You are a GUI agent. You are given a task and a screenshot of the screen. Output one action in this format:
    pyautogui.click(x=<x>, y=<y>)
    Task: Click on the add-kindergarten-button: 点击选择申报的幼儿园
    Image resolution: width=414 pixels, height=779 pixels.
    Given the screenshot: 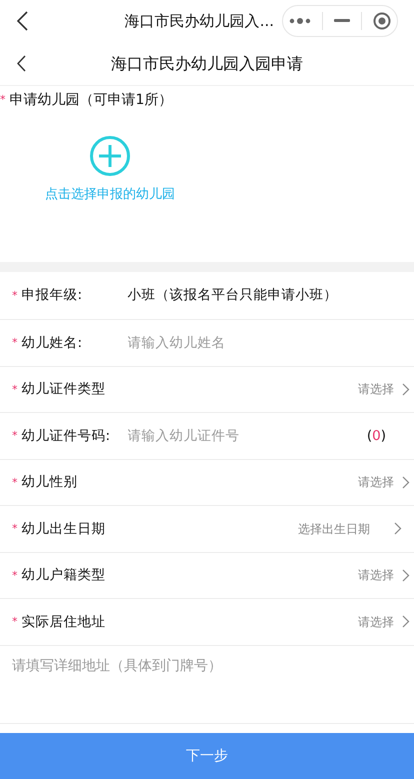 What is the action you would take?
    pyautogui.click(x=110, y=169)
    